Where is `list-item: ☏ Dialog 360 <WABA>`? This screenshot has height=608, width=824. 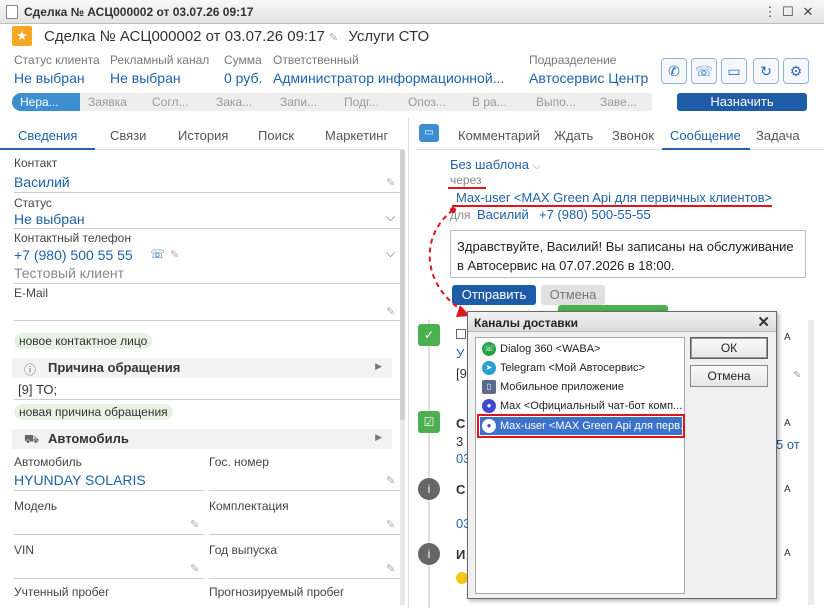
list-item: ☏ Dialog 360 <WABA> is located at coordinates (581, 349).